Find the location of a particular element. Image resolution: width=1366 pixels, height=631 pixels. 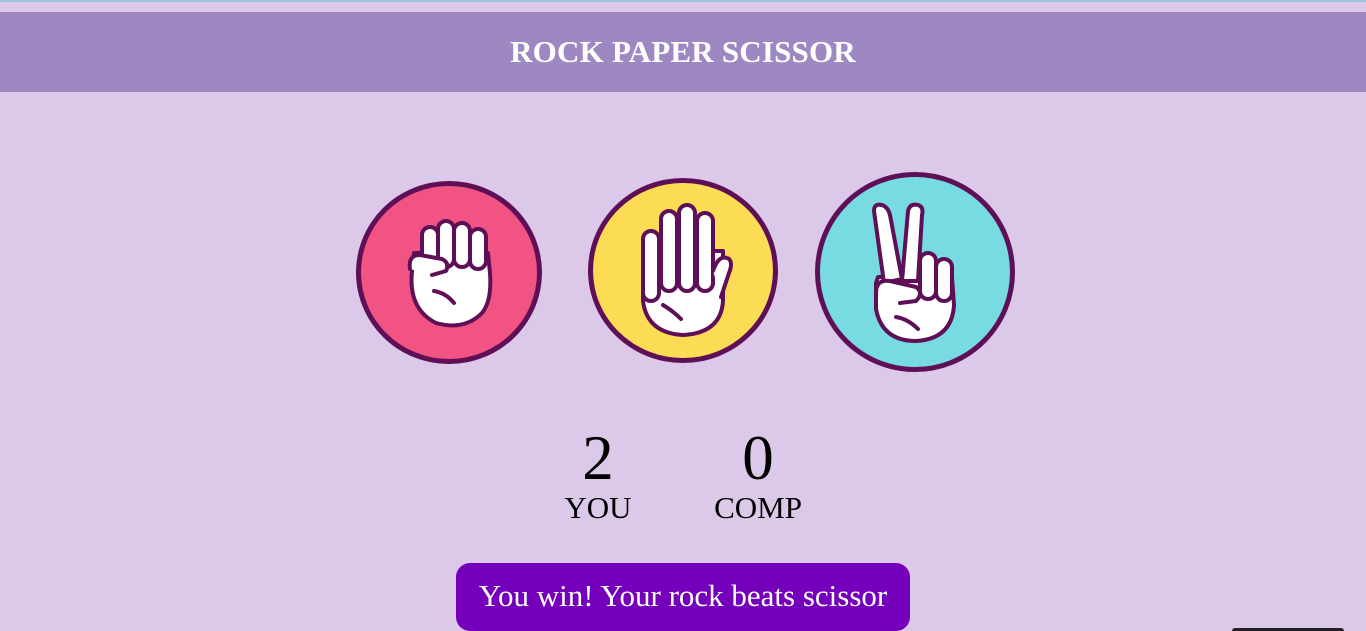

page-title: ROCK PAPER SCISSOR is located at coordinates (683, 51).